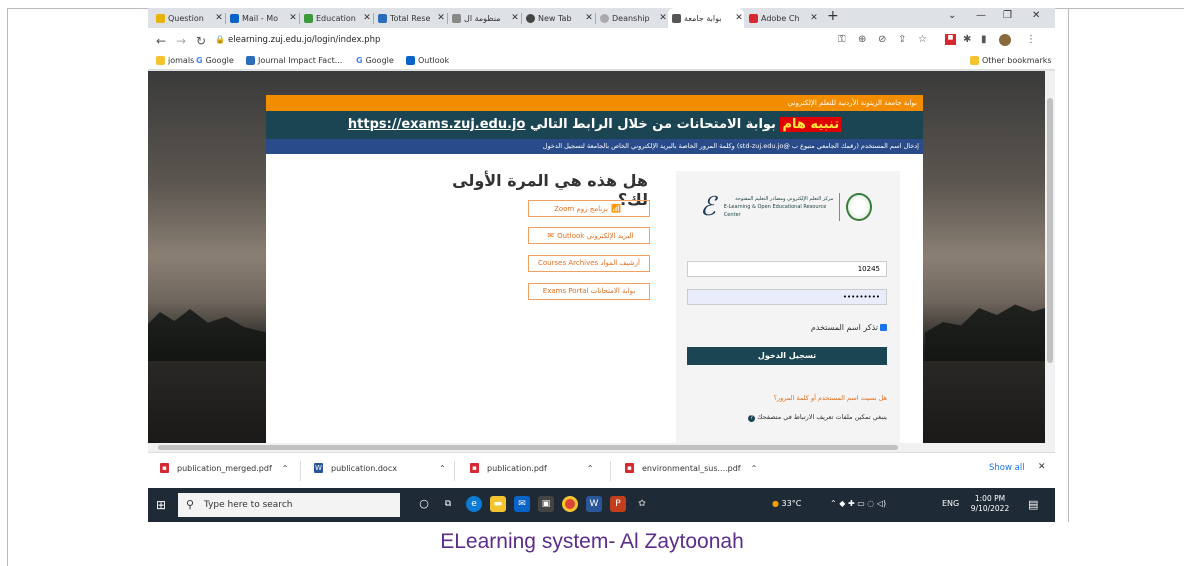  What do you see at coordinates (787, 269) in the screenshot?
I see `username-field: 10245` at bounding box center [787, 269].